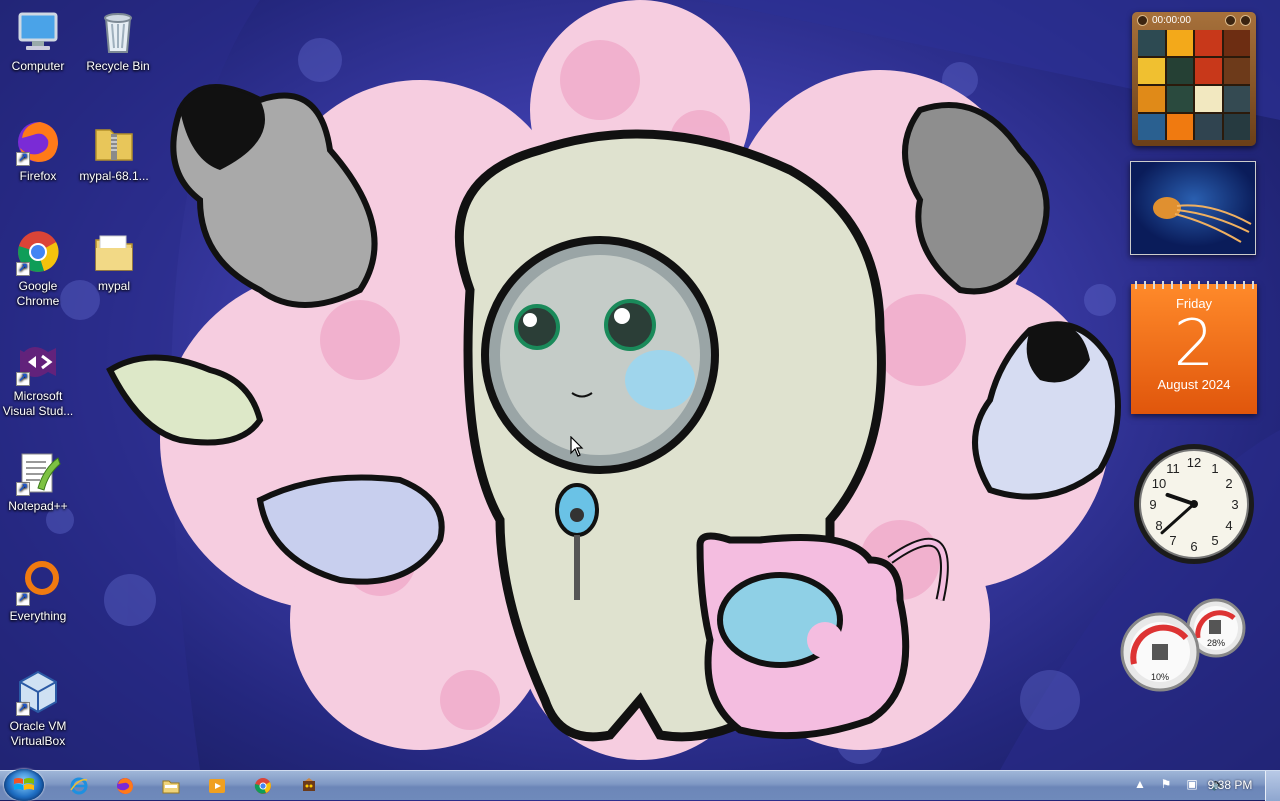 The height and width of the screenshot is (801, 1280). What do you see at coordinates (38, 616) in the screenshot?
I see `desktop-icon-label: Everything` at bounding box center [38, 616].